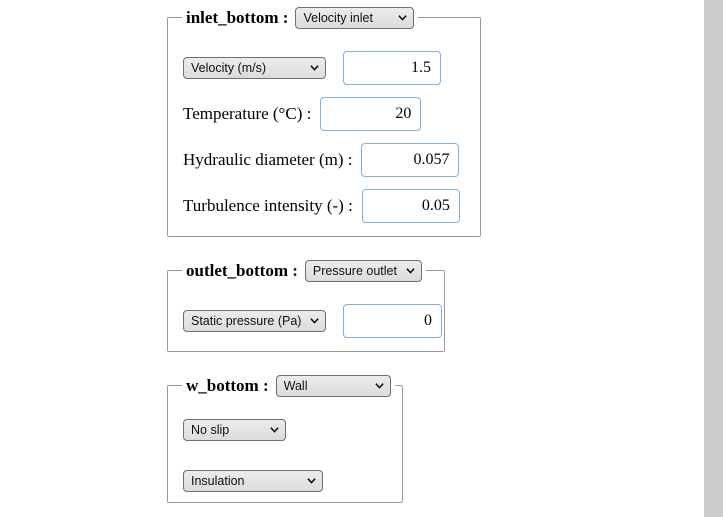  I want to click on bc-legend-inlet-bottom: inlet_bottom : Velocity inlet, so click(300, 18).